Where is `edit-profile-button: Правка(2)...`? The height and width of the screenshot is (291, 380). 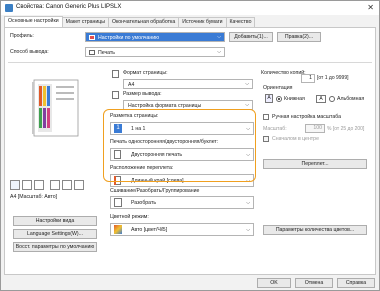 edit-profile-button: Правка(2)... is located at coordinates (299, 37).